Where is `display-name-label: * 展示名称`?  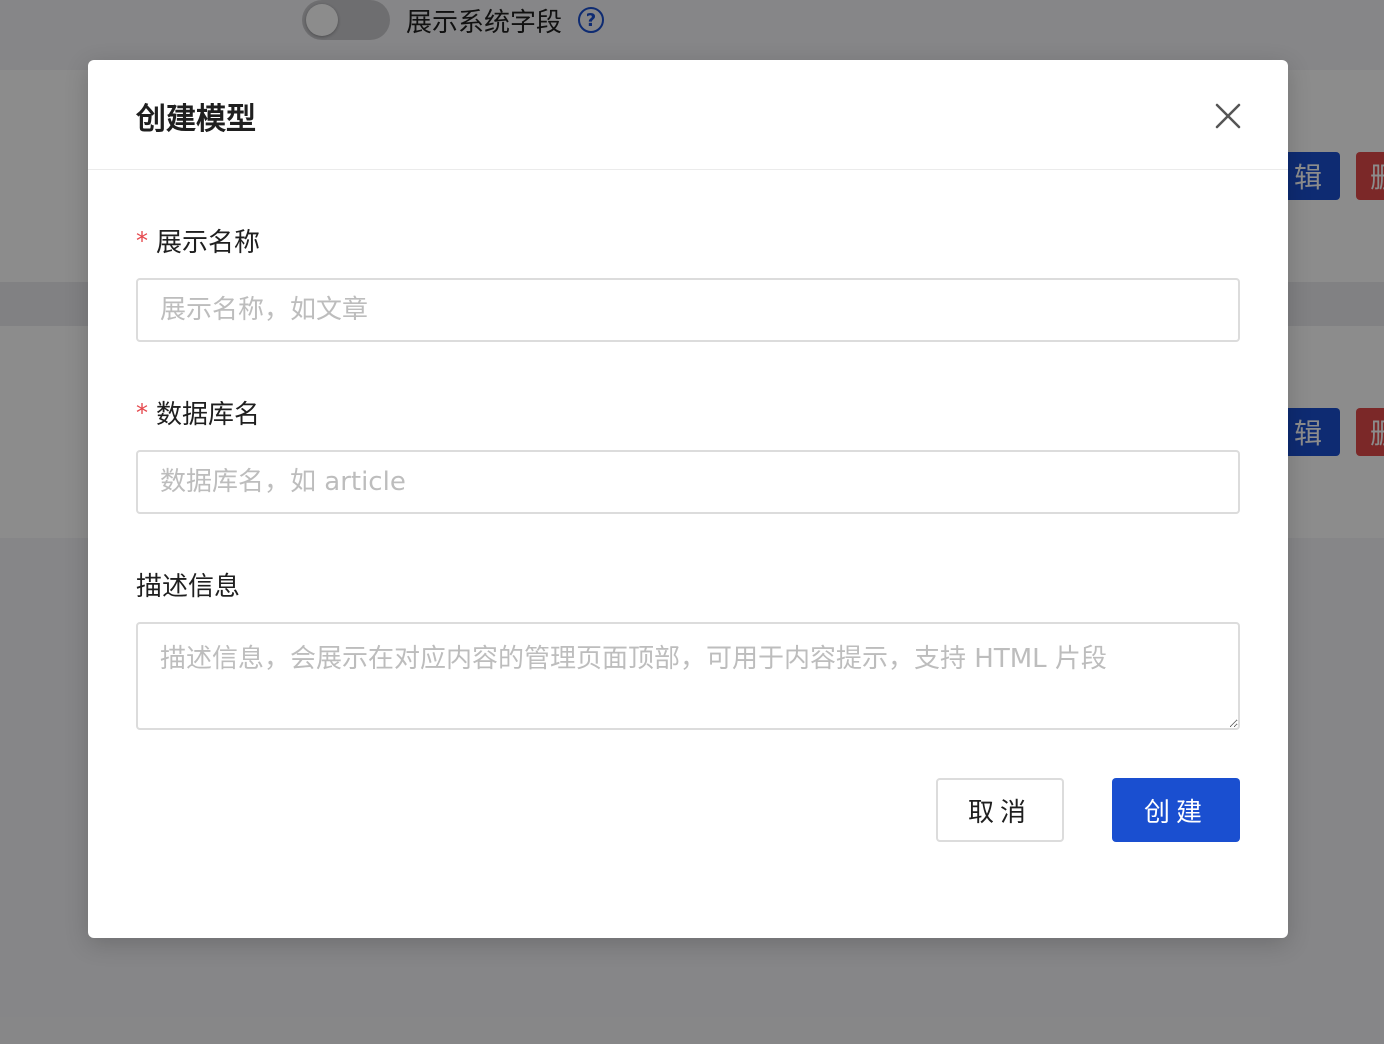
display-name-label: * 展示名称 is located at coordinates (198, 240).